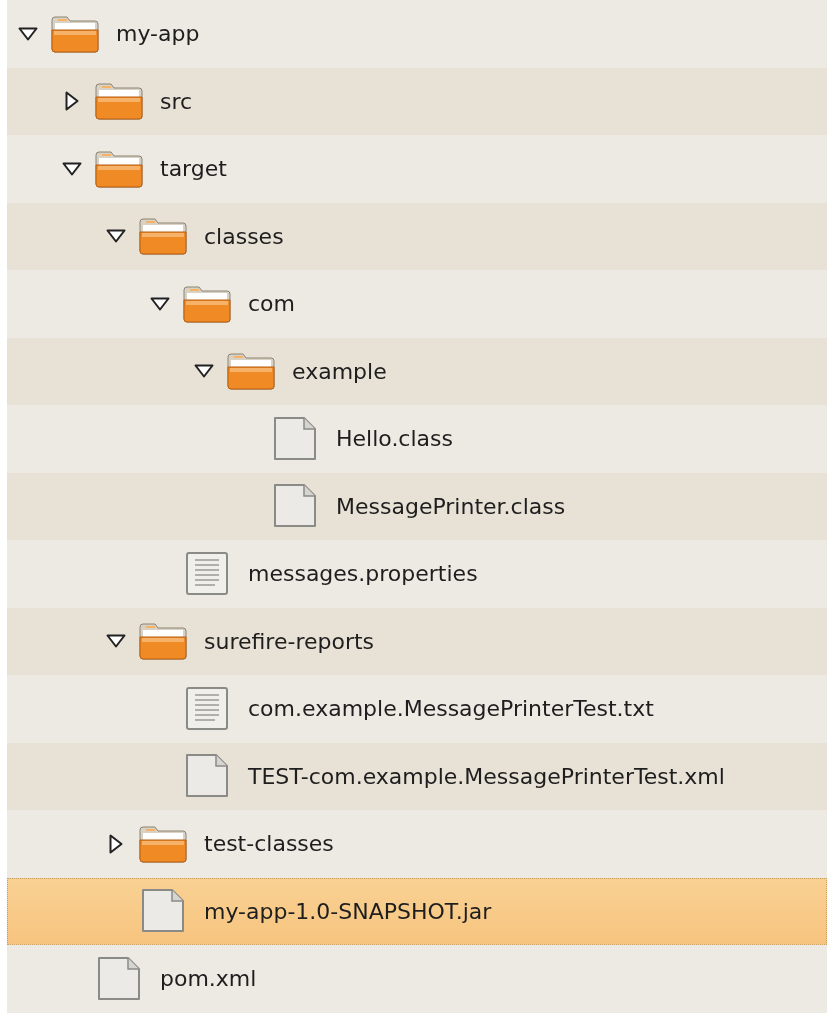  I want to click on tree-row: classes, so click(417, 236).